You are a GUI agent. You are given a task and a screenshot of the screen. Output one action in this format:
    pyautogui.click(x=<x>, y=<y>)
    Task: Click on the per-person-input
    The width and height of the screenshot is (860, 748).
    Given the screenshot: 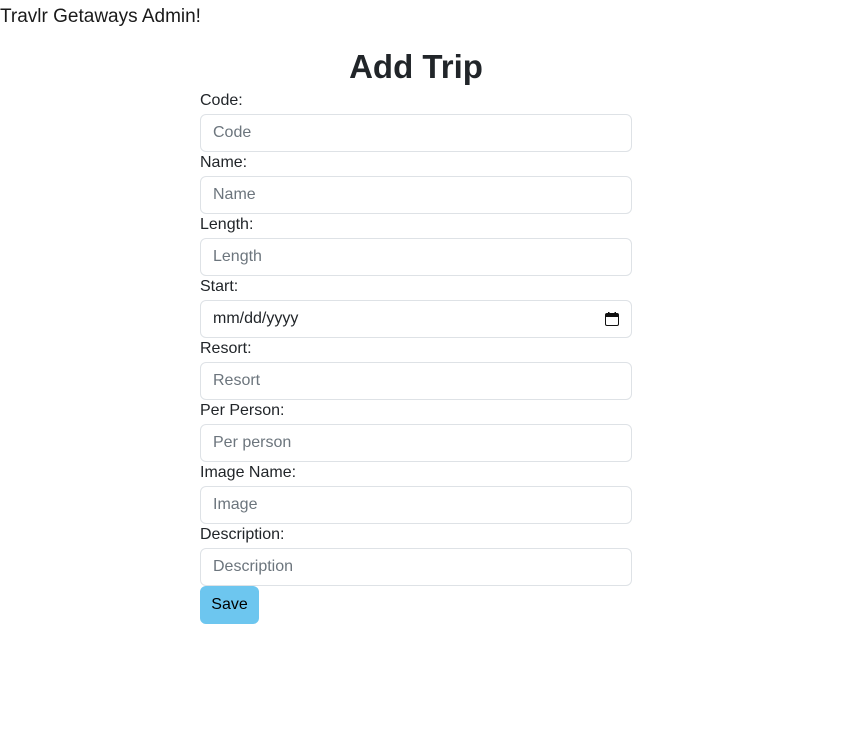 What is the action you would take?
    pyautogui.click(x=416, y=443)
    